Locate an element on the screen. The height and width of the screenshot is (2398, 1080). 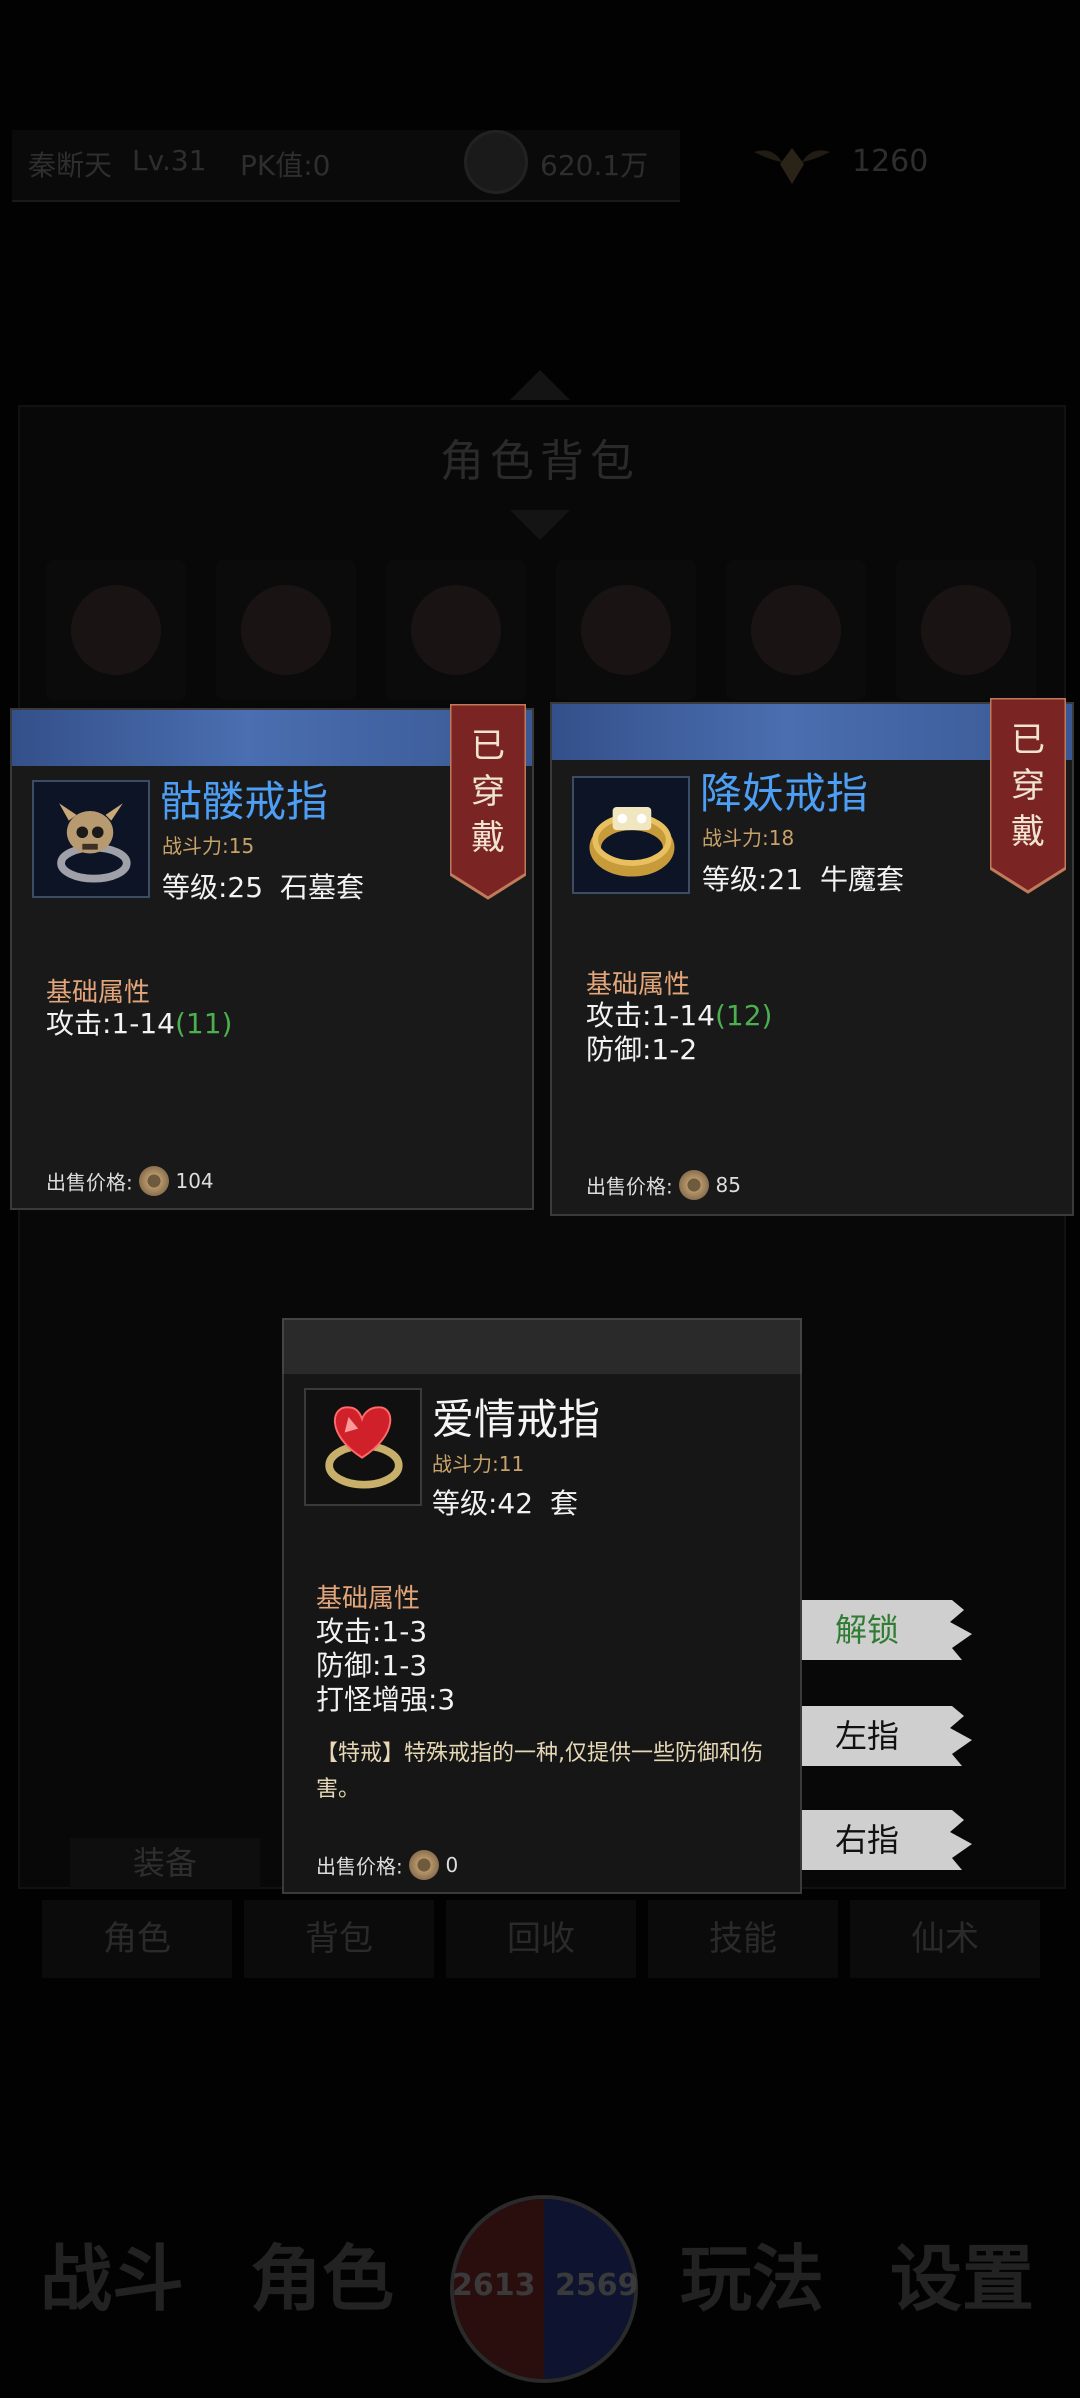
equip-slot-helmet is located at coordinates (116, 630).